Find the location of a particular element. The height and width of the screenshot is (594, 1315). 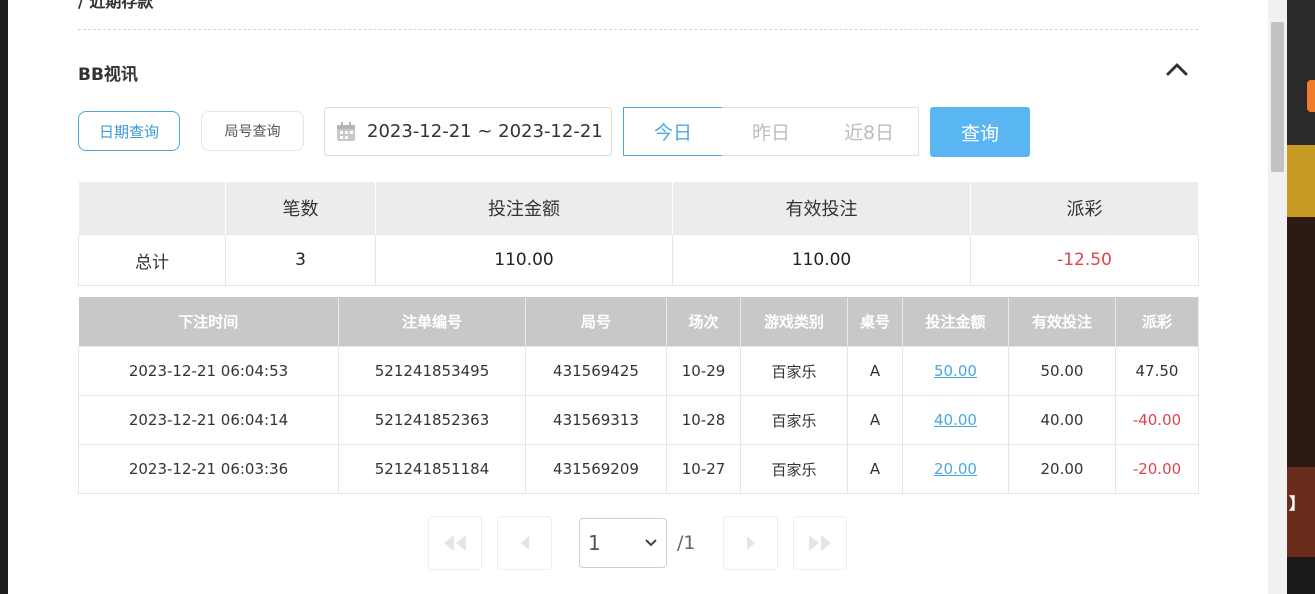

bet-amount-link: 20.00 is located at coordinates (955, 469).